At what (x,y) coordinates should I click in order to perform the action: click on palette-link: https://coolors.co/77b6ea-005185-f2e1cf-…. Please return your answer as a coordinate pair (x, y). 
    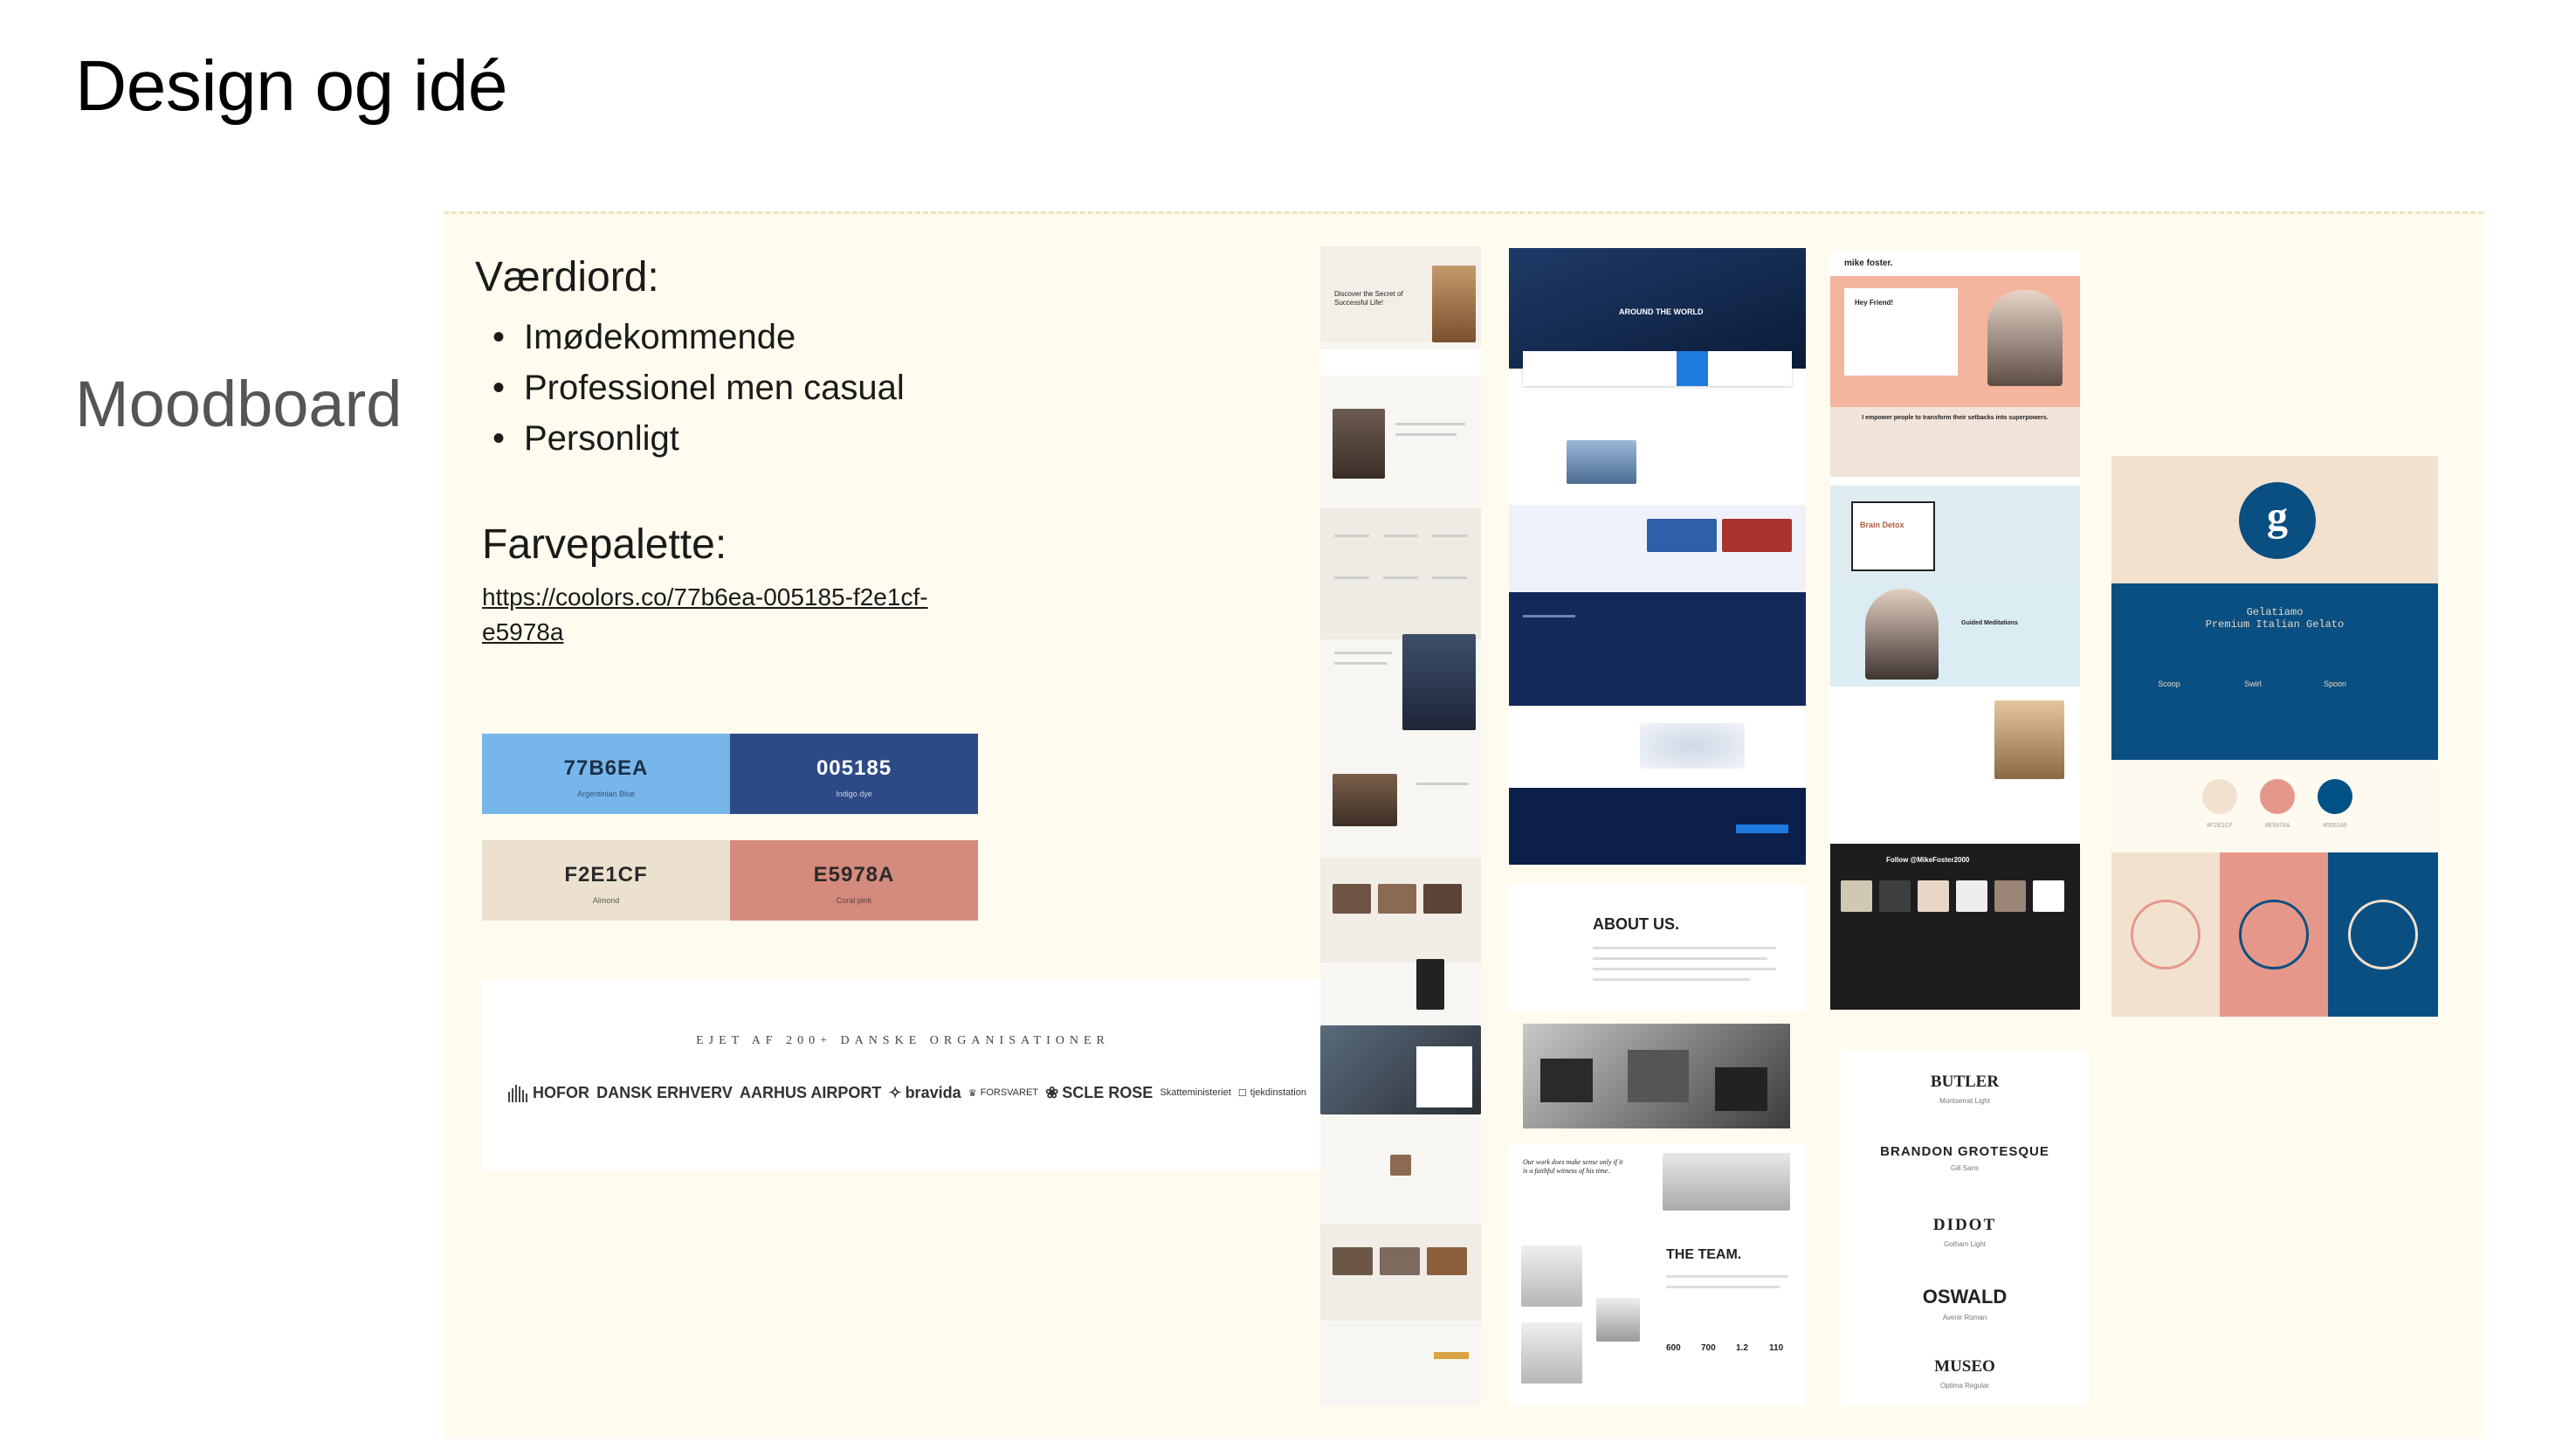
    Looking at the image, I should click on (726, 615).